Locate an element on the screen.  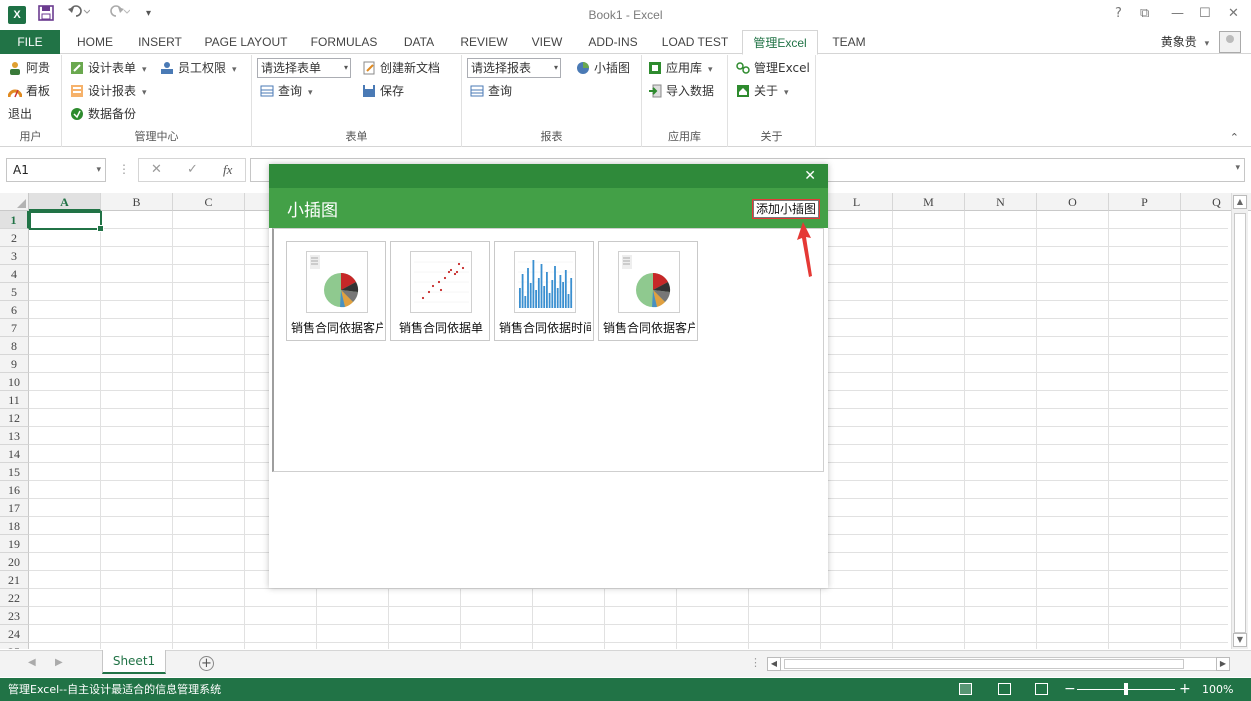
row-header: 17 is located at coordinates (14, 508).